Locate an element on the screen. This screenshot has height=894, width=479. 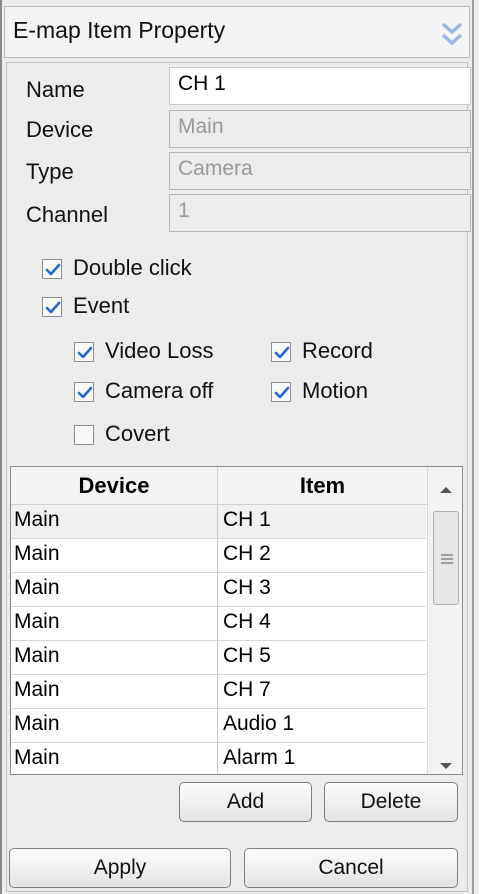
cell-item: CH 2 is located at coordinates (247, 553).